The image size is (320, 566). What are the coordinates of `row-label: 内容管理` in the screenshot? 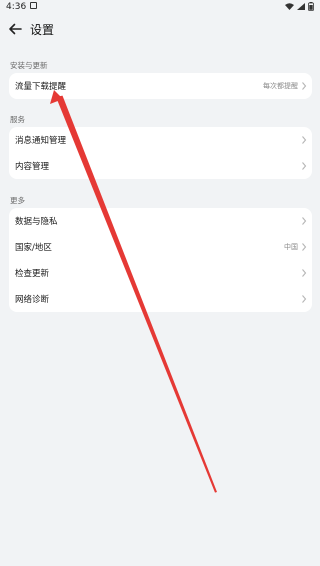 It's located at (32, 167).